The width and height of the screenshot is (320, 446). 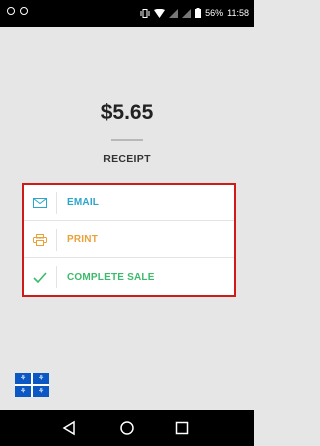 I want to click on quebec-flag-icon: ⚘ ⚘ ⚘ ⚘, so click(x=32, y=385).